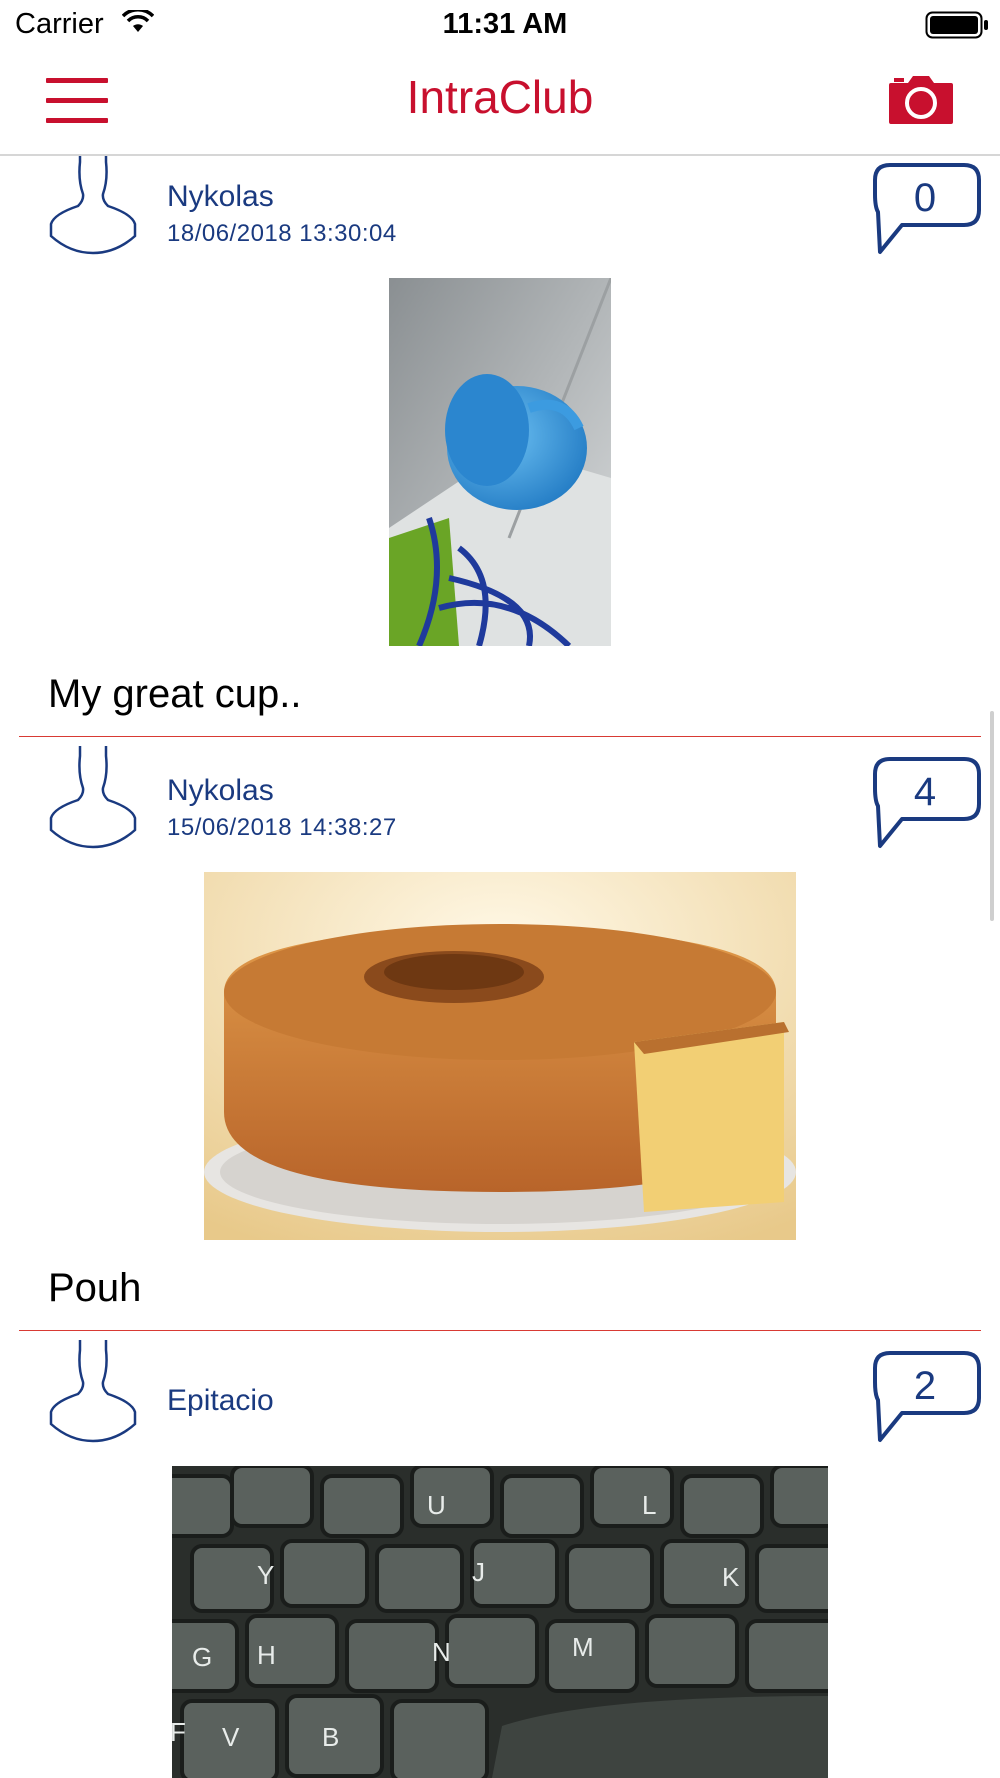 This screenshot has height=1778, width=1000. Describe the element at coordinates (220, 1401) in the screenshot. I see `post-author: Epitacio` at that location.